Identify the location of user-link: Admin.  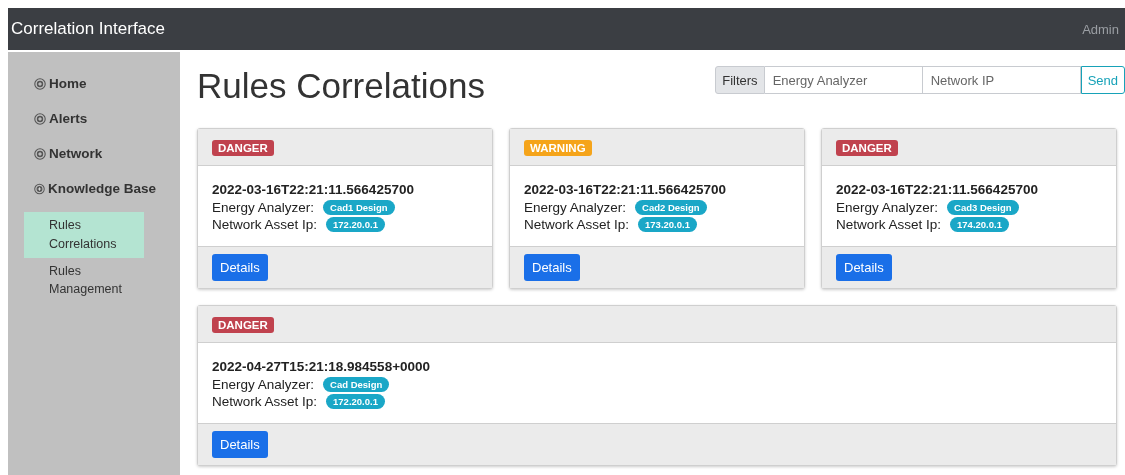
(1100, 29).